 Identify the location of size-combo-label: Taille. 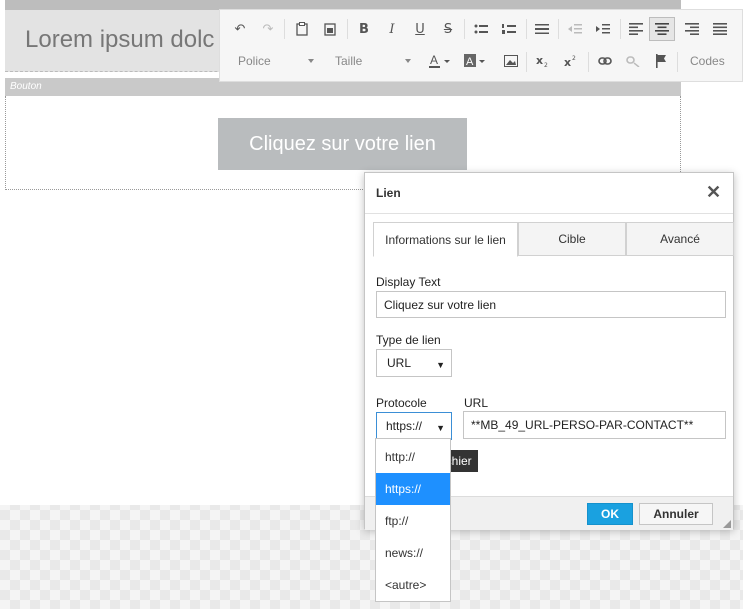
(349, 61).